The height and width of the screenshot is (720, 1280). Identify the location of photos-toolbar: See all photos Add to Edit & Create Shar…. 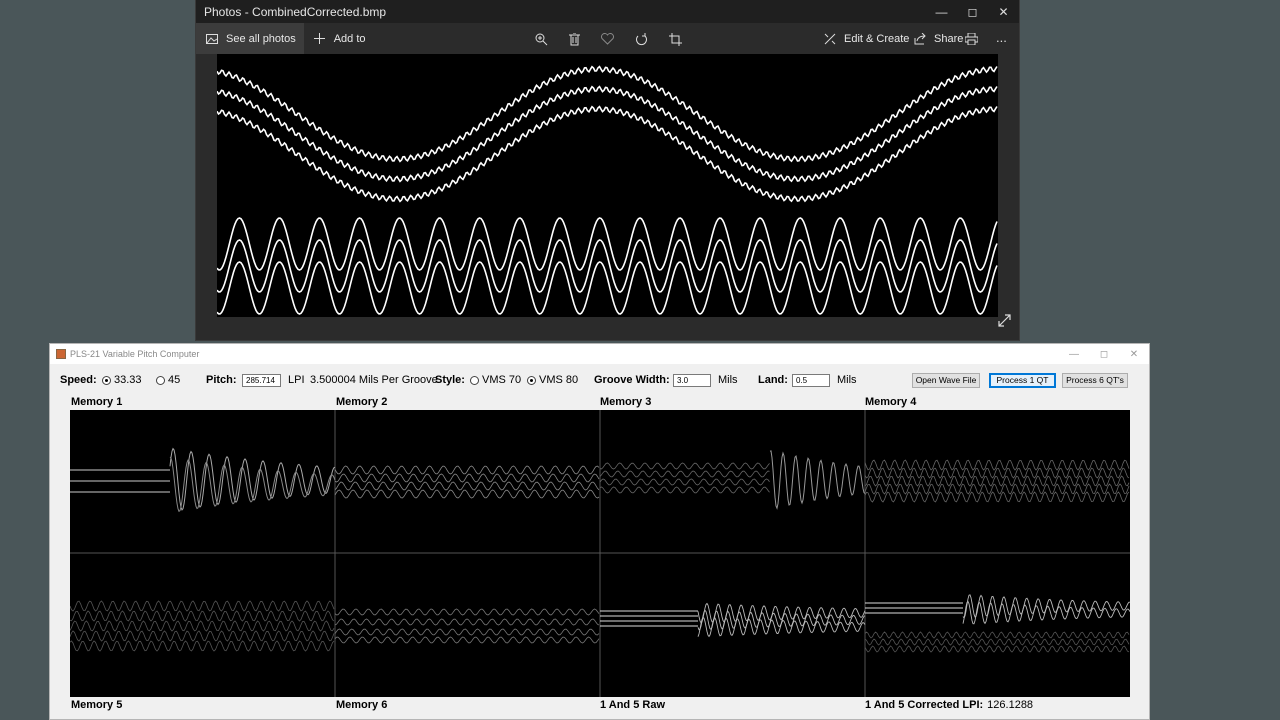
(607, 38).